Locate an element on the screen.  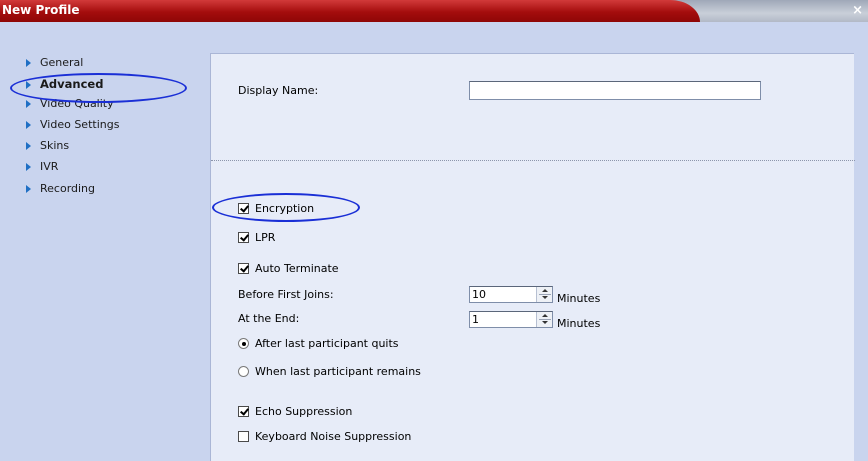
sidebar-item-label: Video Quality is located at coordinates (77, 103).